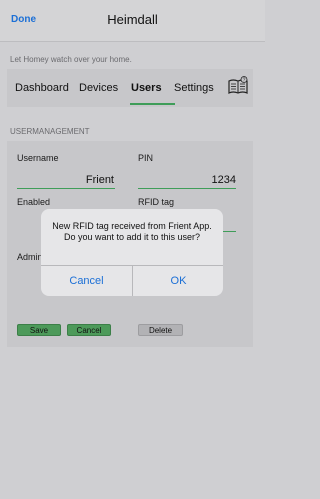 The width and height of the screenshot is (320, 499). I want to click on navigation-bar: Done Heimdall, so click(132, 21).